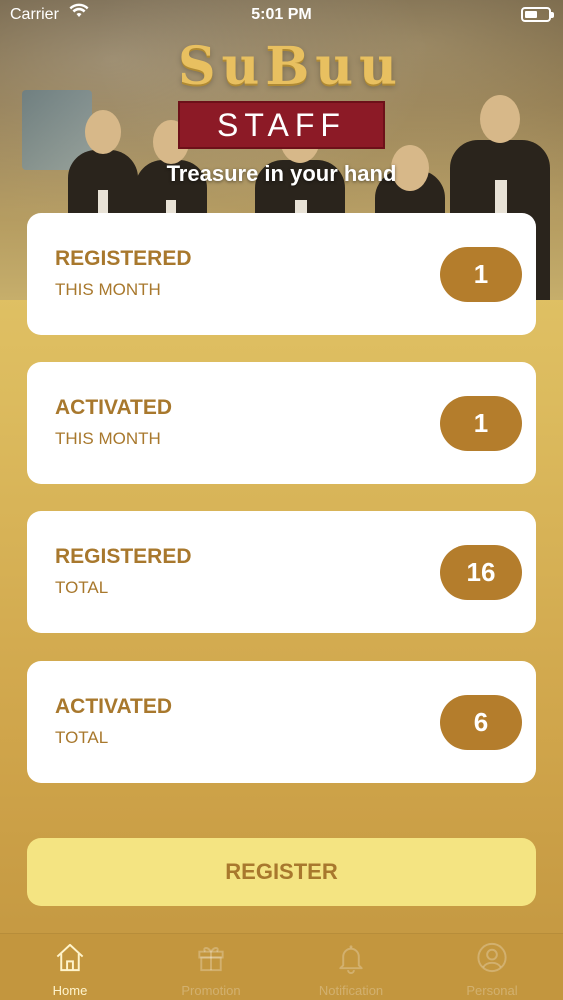  What do you see at coordinates (492, 957) in the screenshot?
I see `profile-icon` at bounding box center [492, 957].